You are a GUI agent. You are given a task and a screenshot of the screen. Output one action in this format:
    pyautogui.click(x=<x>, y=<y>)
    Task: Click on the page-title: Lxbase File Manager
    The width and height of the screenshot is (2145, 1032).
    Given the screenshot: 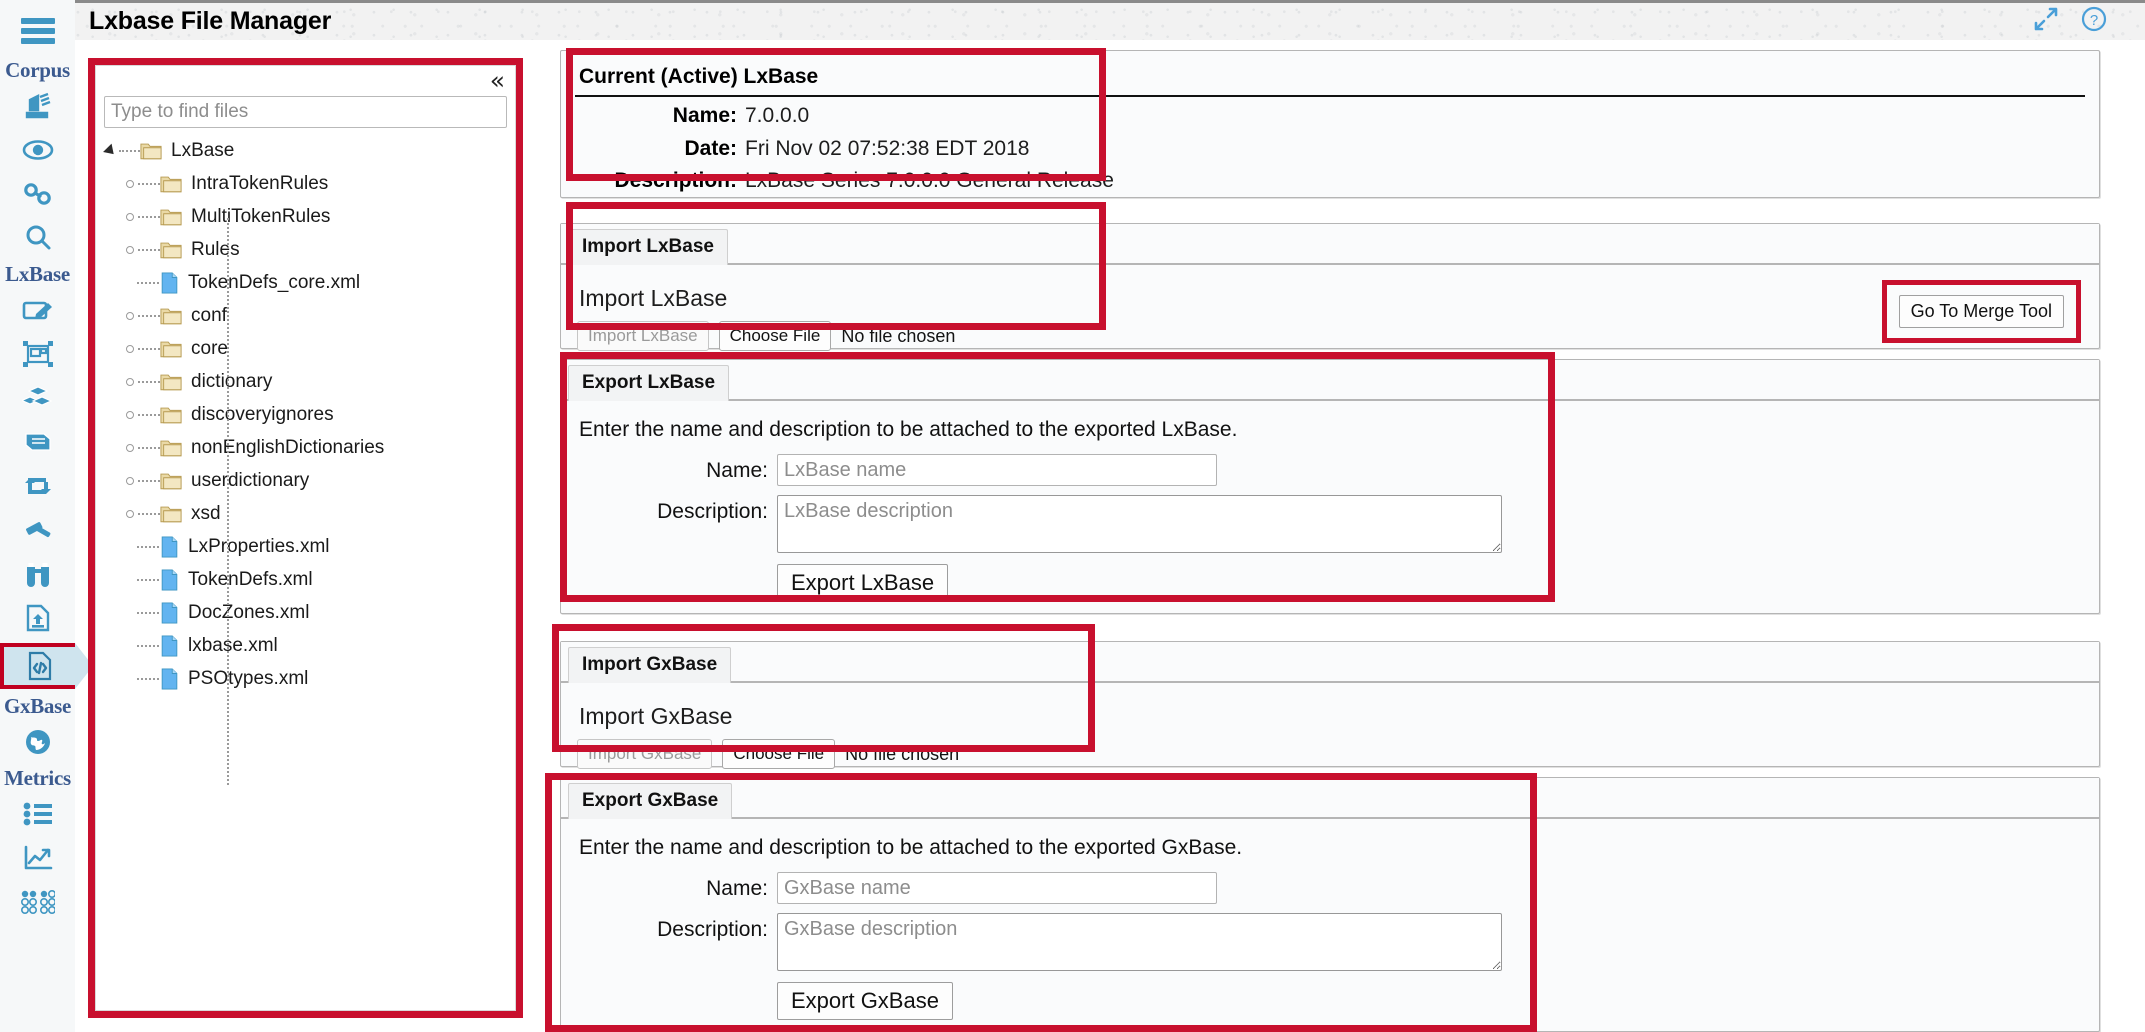 What is the action you would take?
    pyautogui.click(x=210, y=21)
    